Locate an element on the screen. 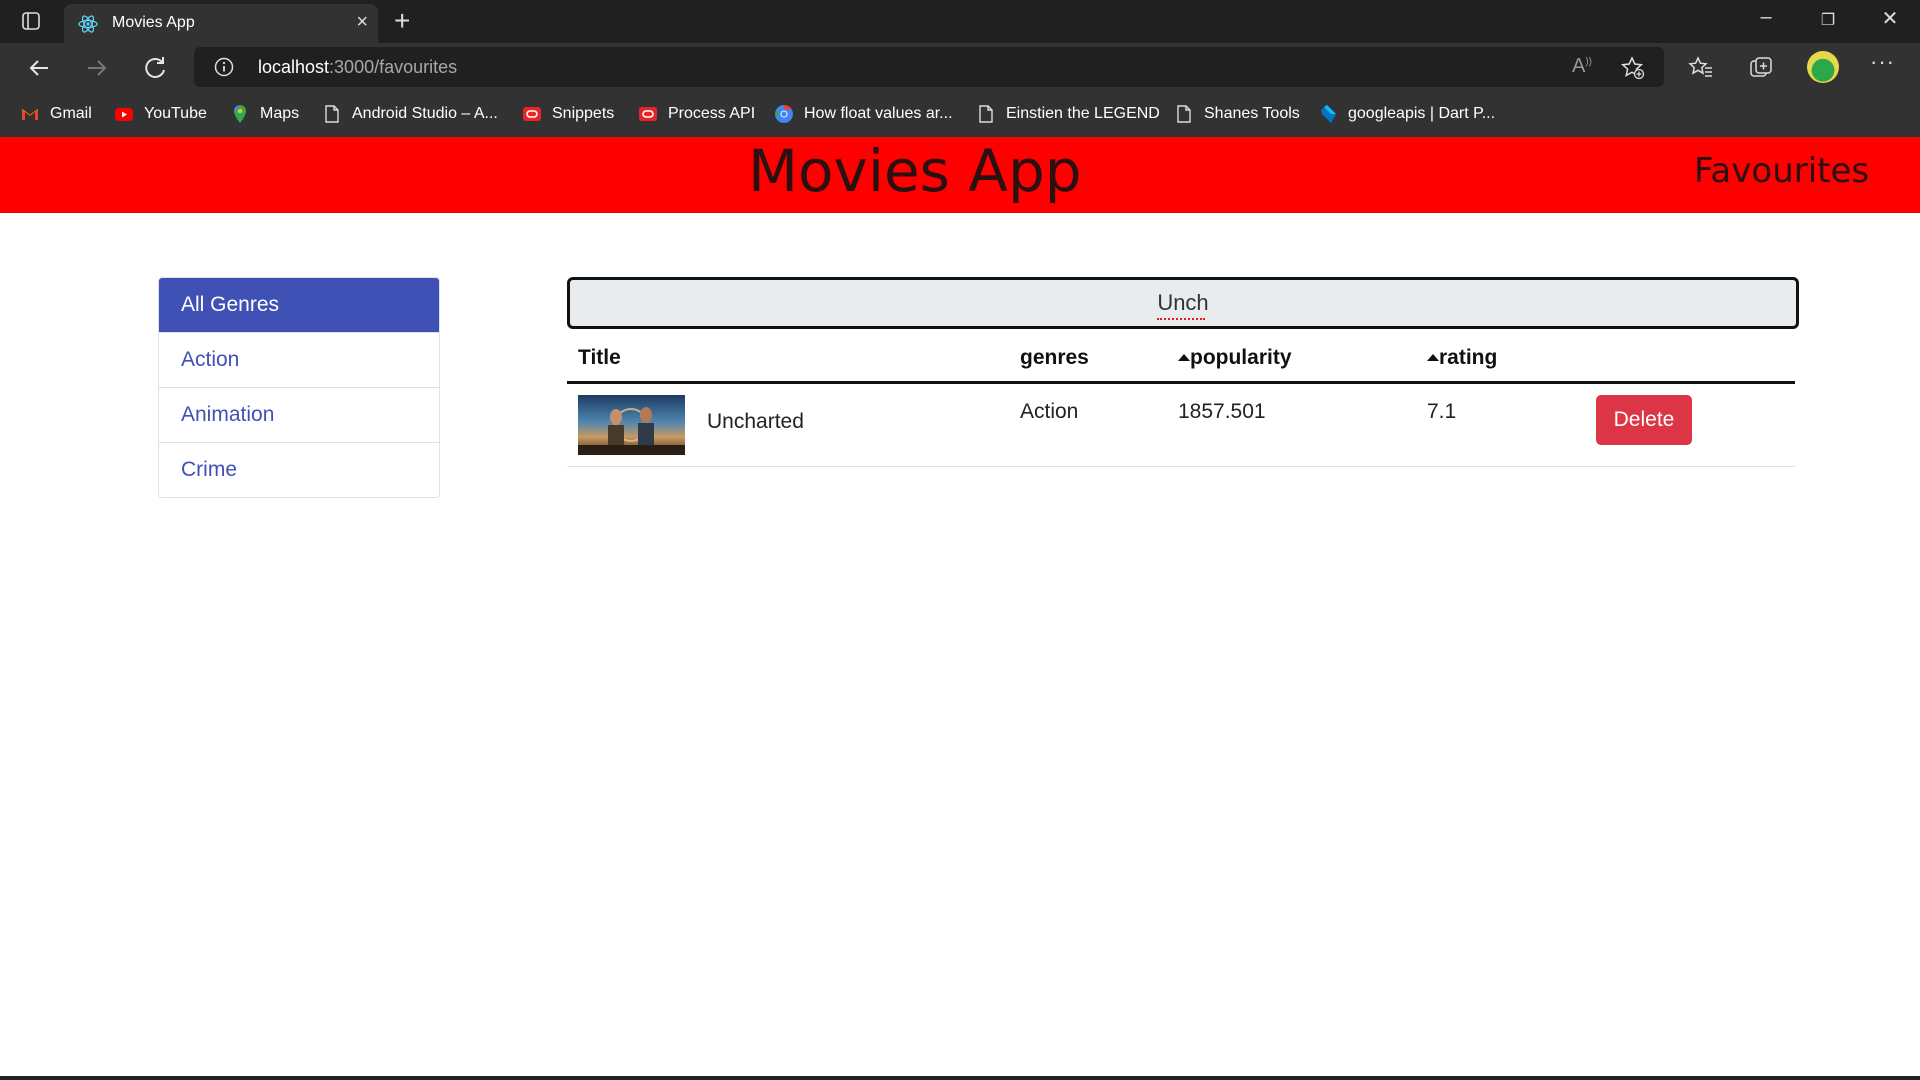 The height and width of the screenshot is (1080, 1920). bookmark-label: Einstien the LEGEND is located at coordinates (1083, 113).